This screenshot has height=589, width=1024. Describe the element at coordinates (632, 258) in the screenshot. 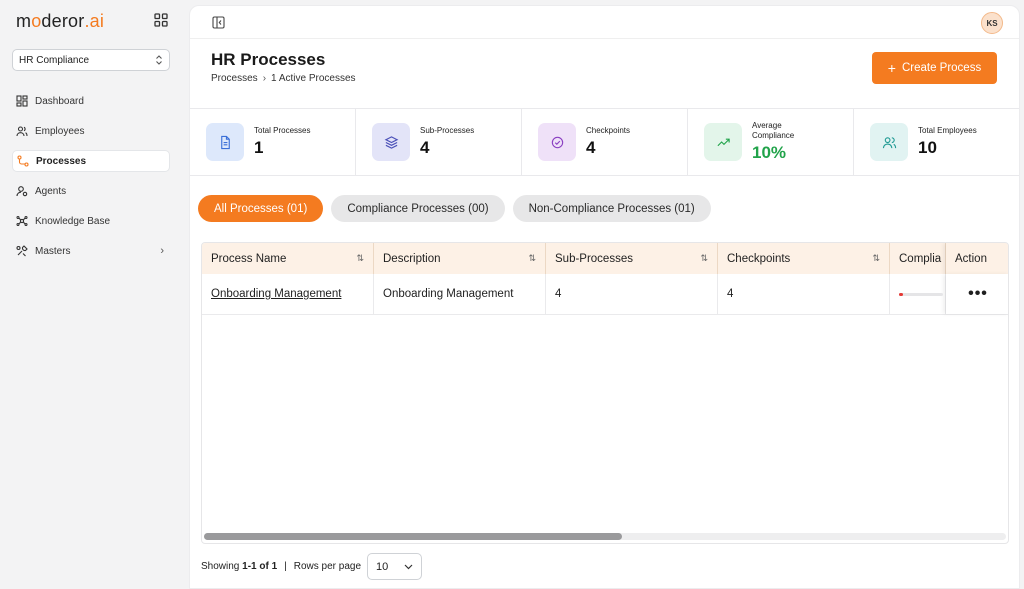

I see `column-header-sub-processes: Sub-Processes ⇅` at that location.